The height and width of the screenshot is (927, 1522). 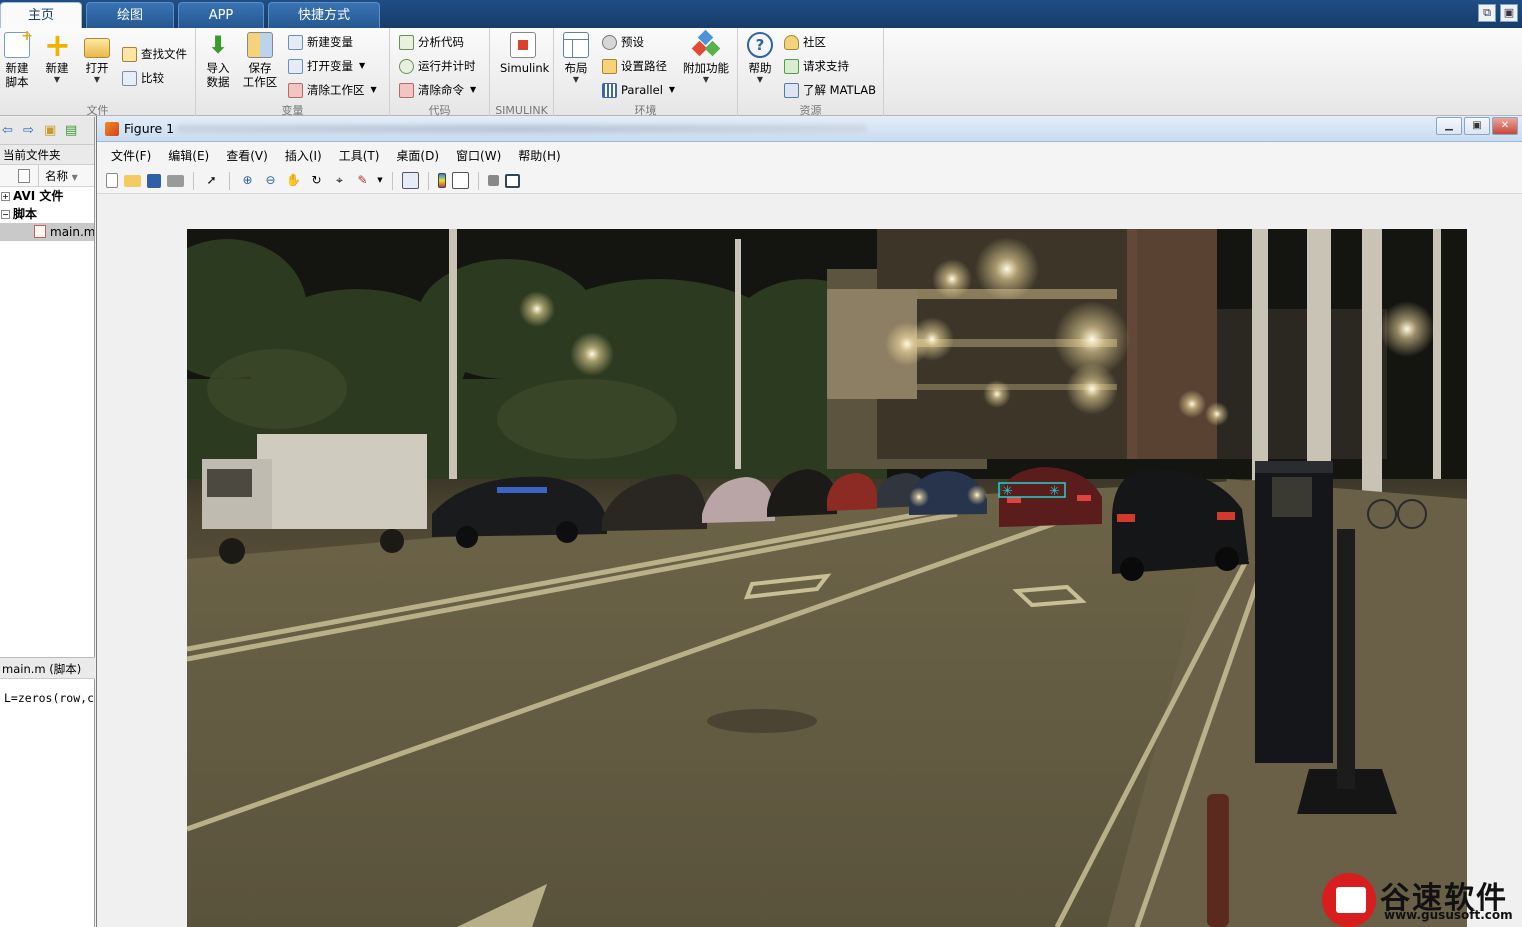 I want to click on menu-desktop: 桌面(D), so click(x=417, y=155).